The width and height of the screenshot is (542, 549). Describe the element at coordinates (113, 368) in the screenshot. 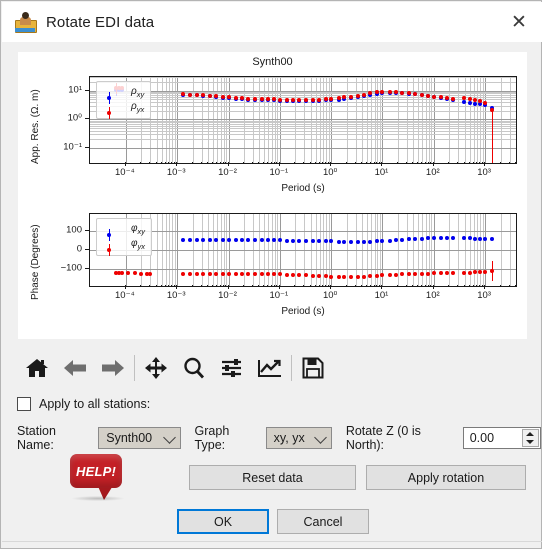

I see `forward-button` at that location.